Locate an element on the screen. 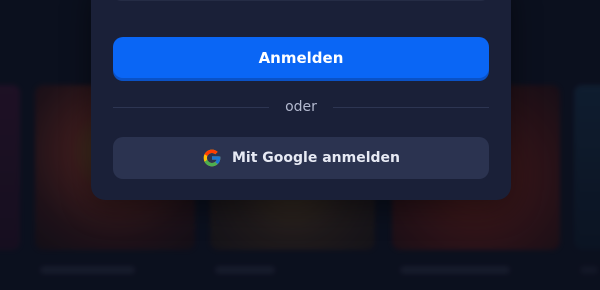 This screenshot has width=600, height=290. password-field is located at coordinates (301, 0).